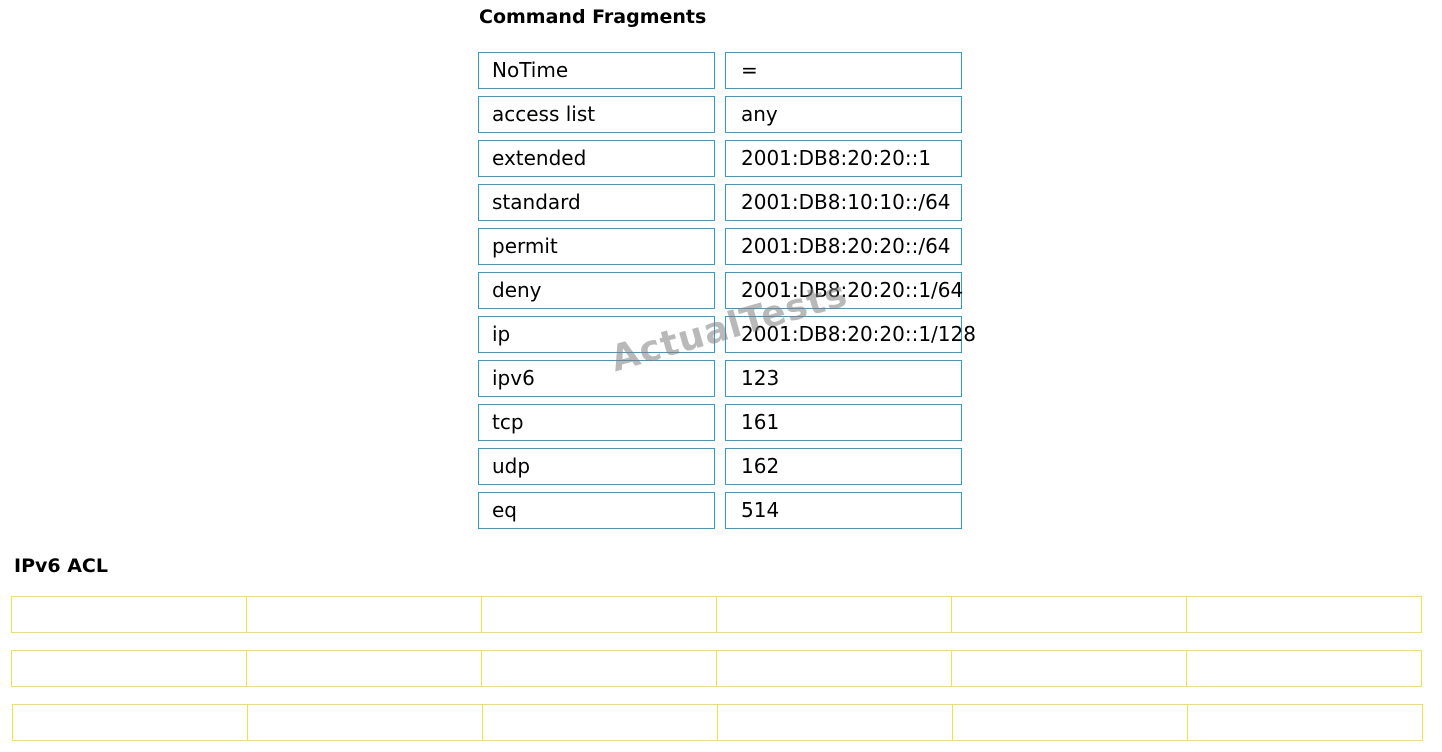 The height and width of the screenshot is (752, 1442). What do you see at coordinates (850, 334) in the screenshot?
I see `fragment-address-128: 2001:DB8:20:20::1/128` at bounding box center [850, 334].